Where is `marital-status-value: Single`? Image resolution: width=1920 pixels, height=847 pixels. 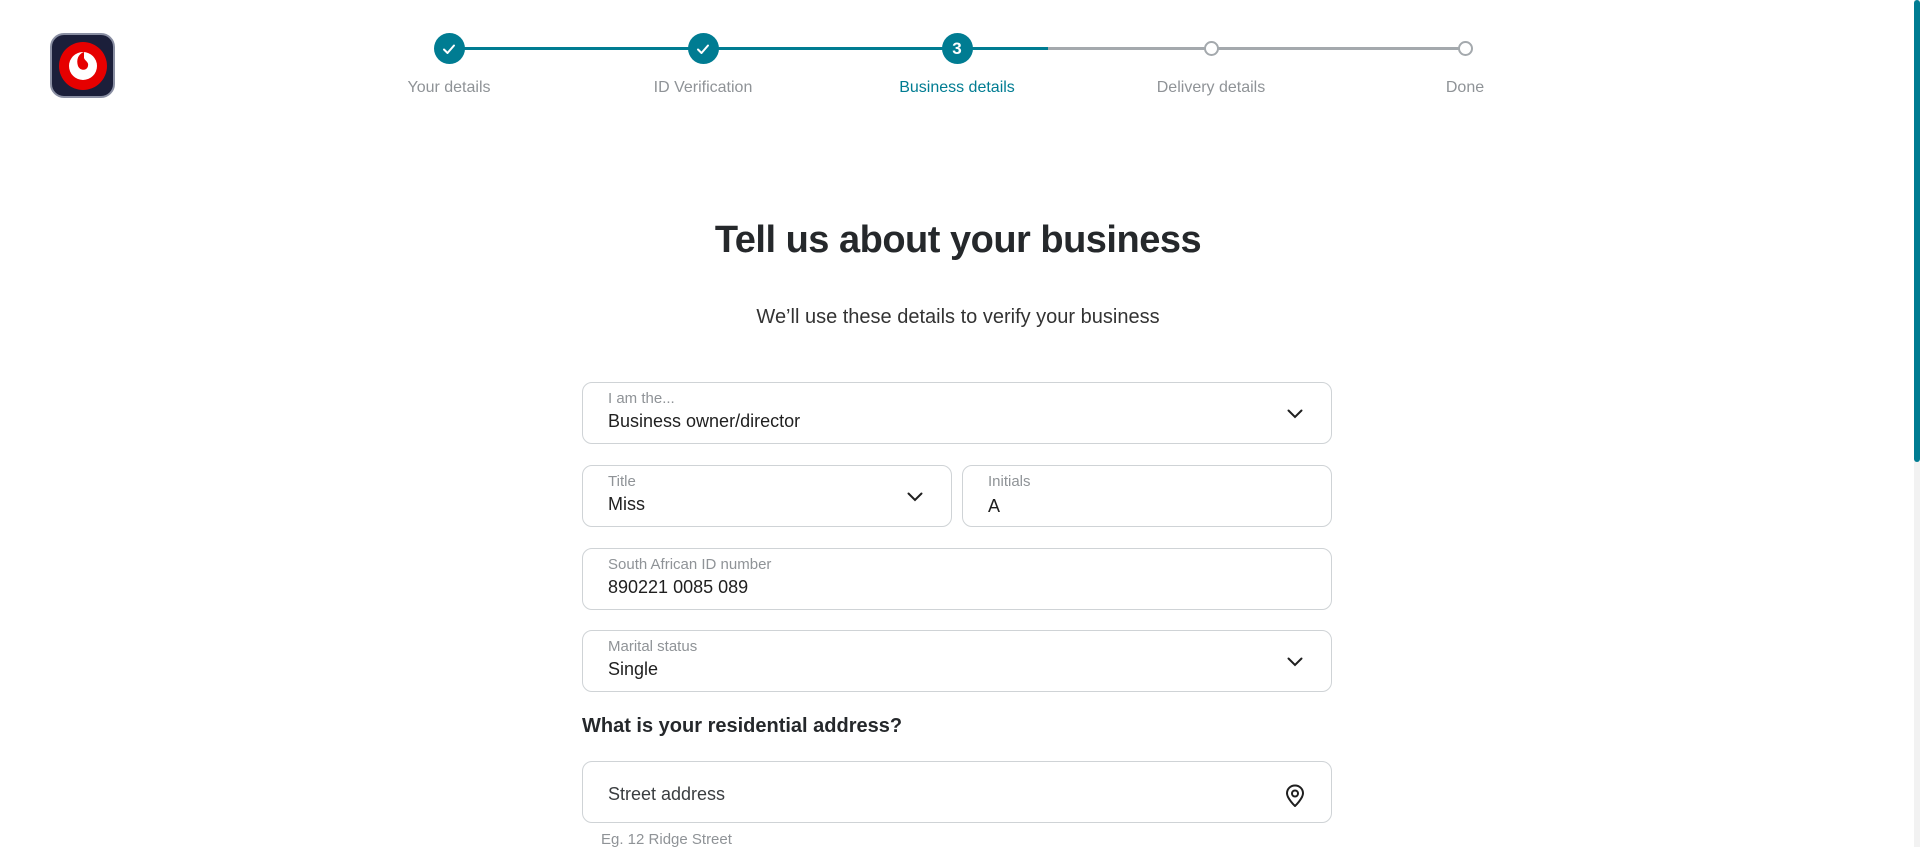 marital-status-value: Single is located at coordinates (633, 669).